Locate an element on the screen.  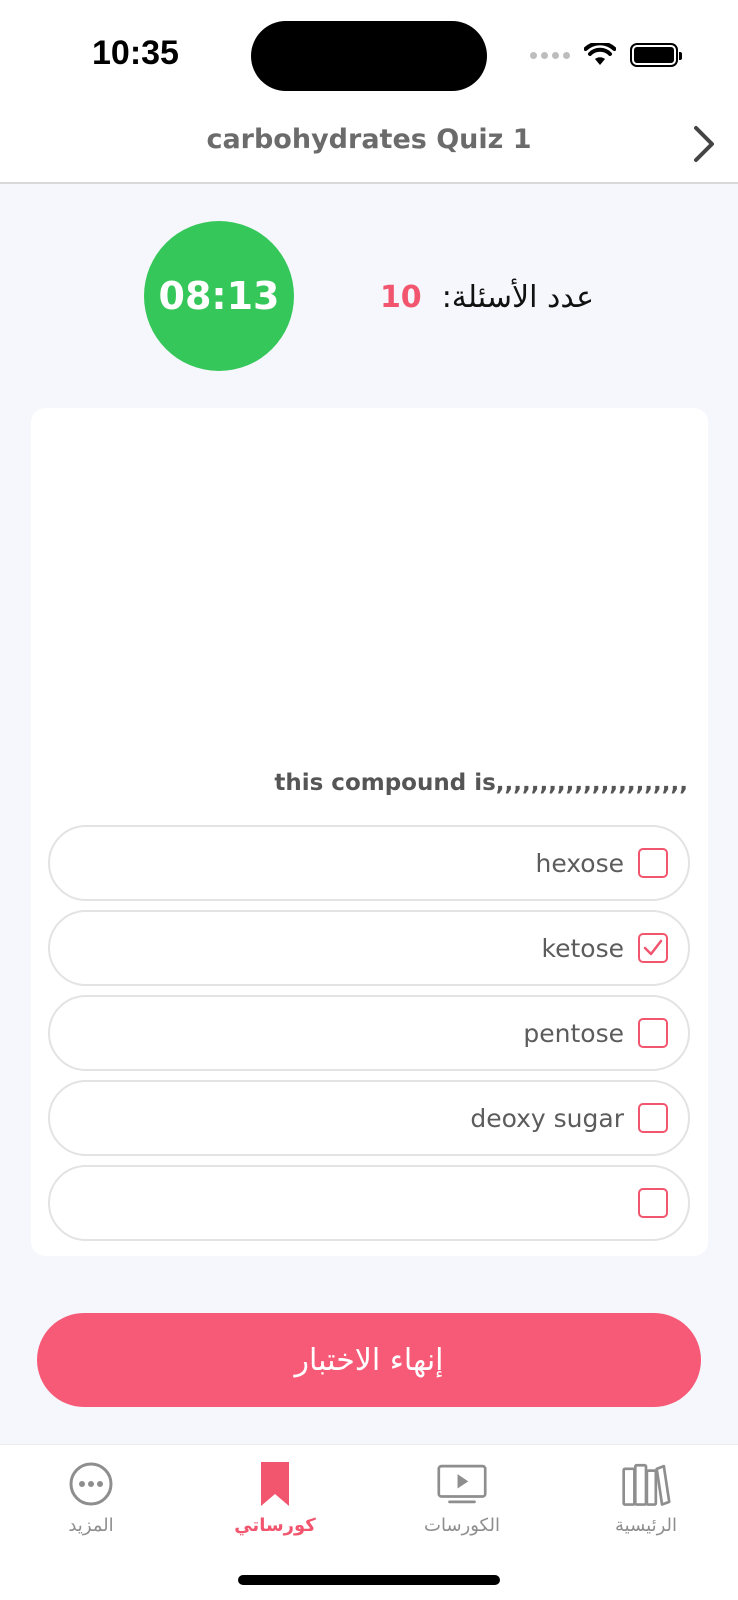
page-title: carbohydrates Quiz 1 is located at coordinates (369, 139).